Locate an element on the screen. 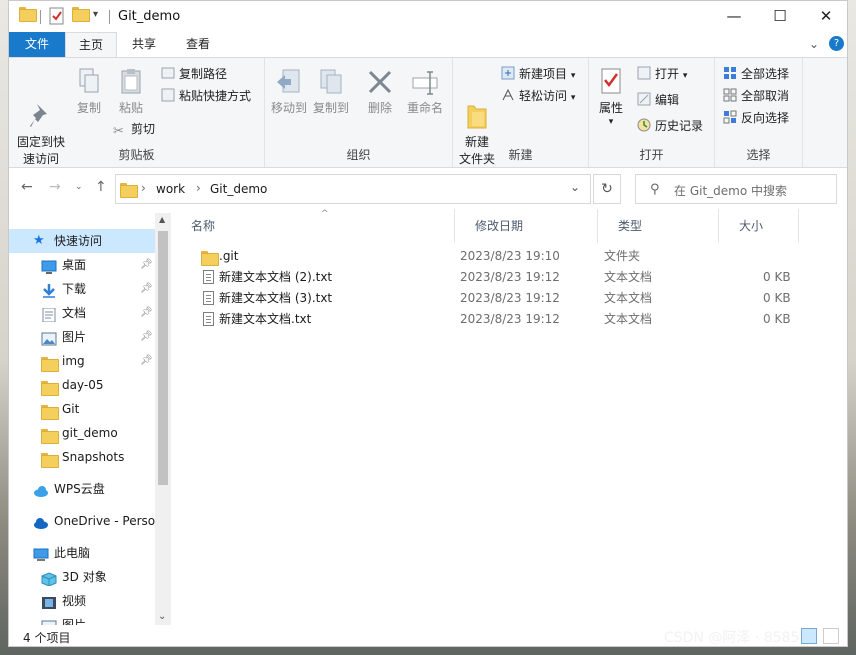 Image resolution: width=856 pixels, height=655 pixels. select-all-button: 全部选择 is located at coordinates (756, 74).